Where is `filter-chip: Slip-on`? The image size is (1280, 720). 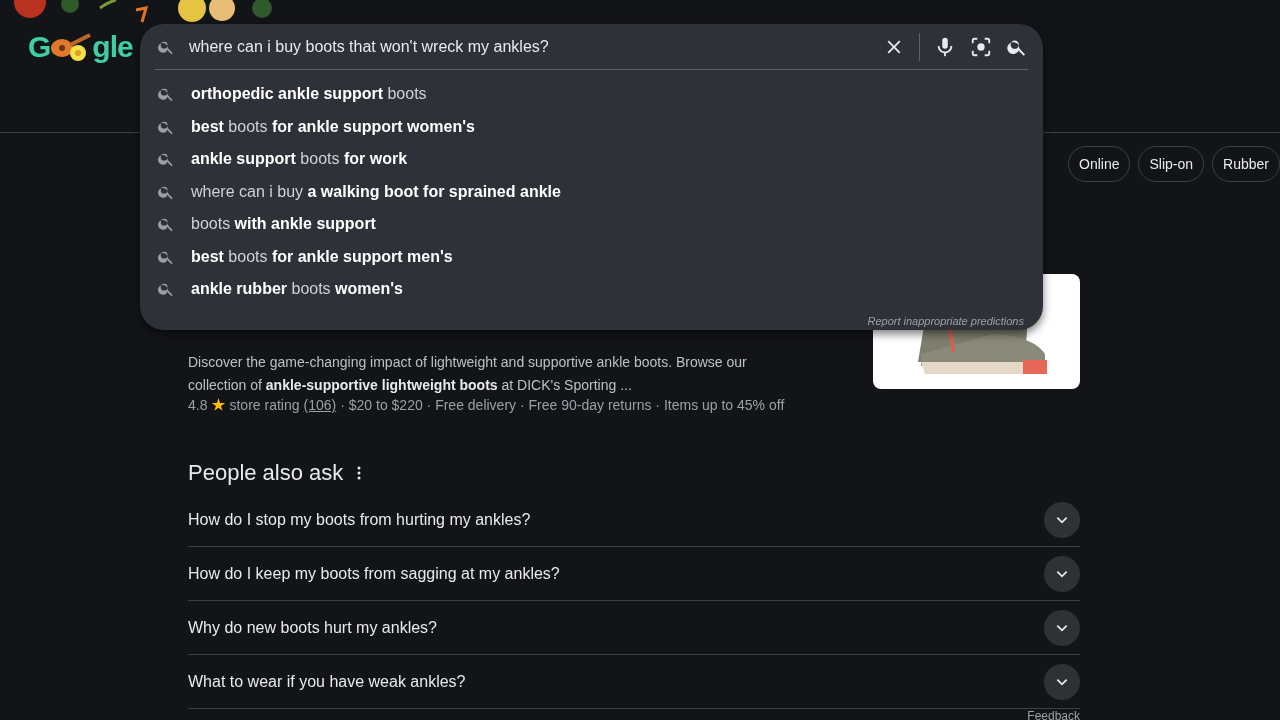
filter-chip: Slip-on is located at coordinates (1171, 164).